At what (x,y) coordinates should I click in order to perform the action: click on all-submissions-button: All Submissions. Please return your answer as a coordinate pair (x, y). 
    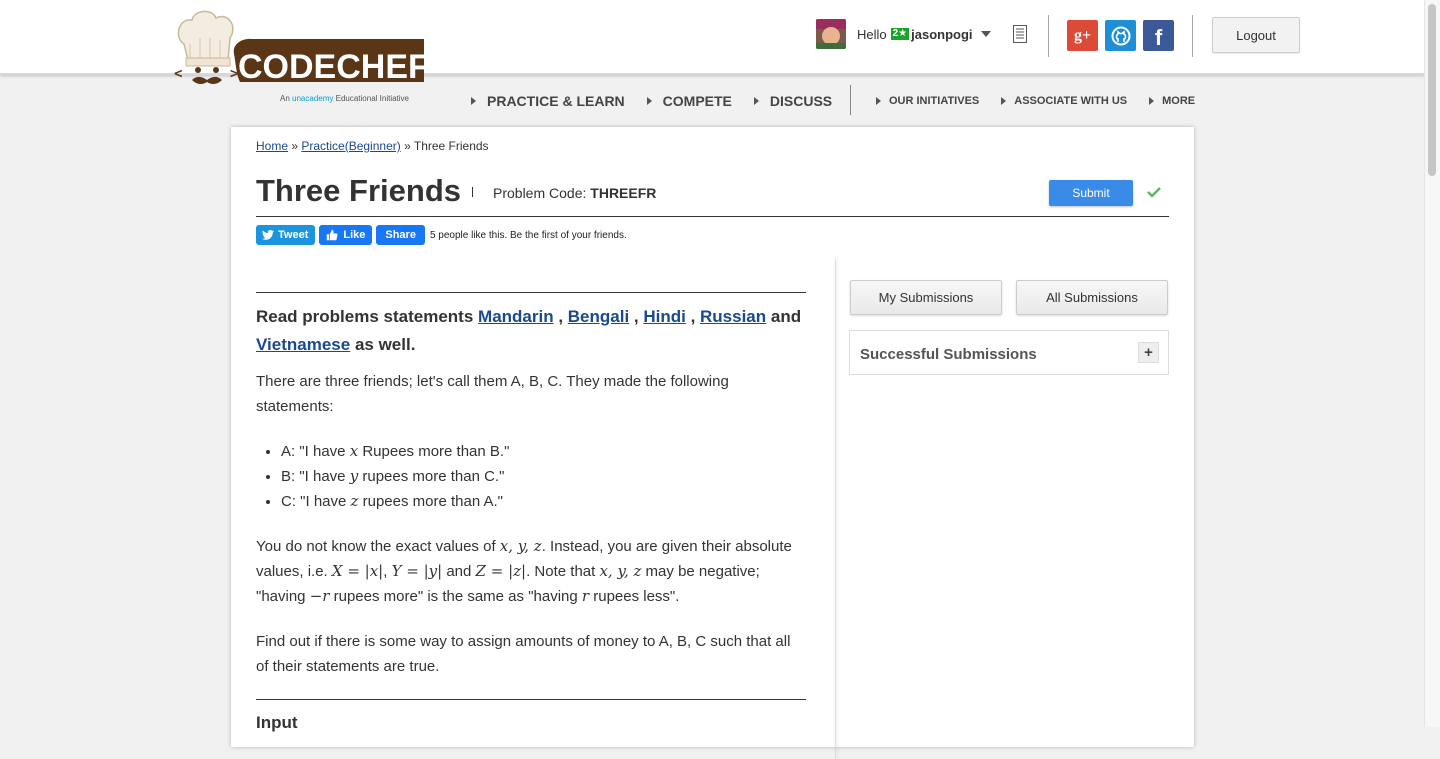
    Looking at the image, I should click on (1092, 297).